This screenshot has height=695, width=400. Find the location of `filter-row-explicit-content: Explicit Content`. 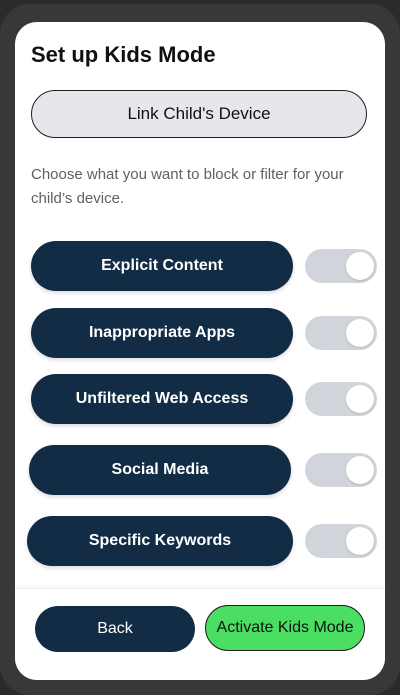

filter-row-explicit-content: Explicit Content is located at coordinates (200, 267).